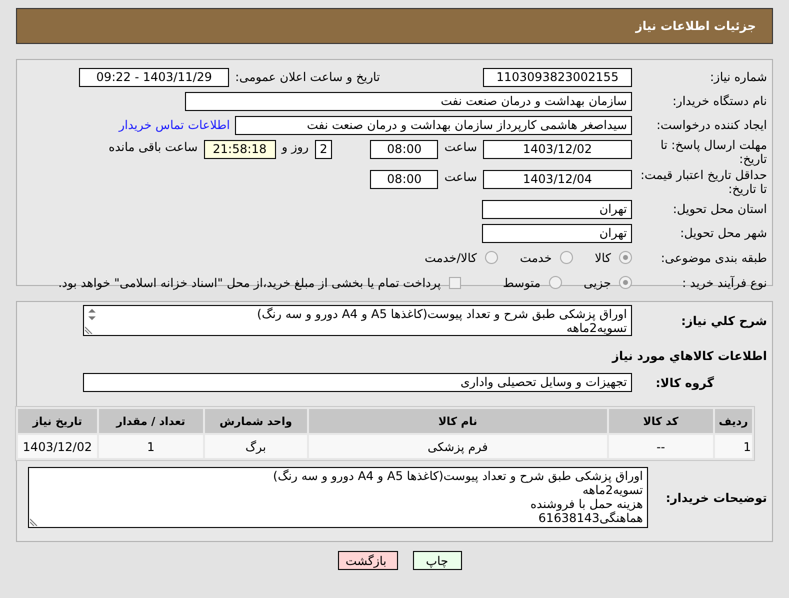 The image size is (789, 598). What do you see at coordinates (307, 77) in the screenshot?
I see `field-label: تاریخ و ساعت اعلان عمومی:` at bounding box center [307, 77].